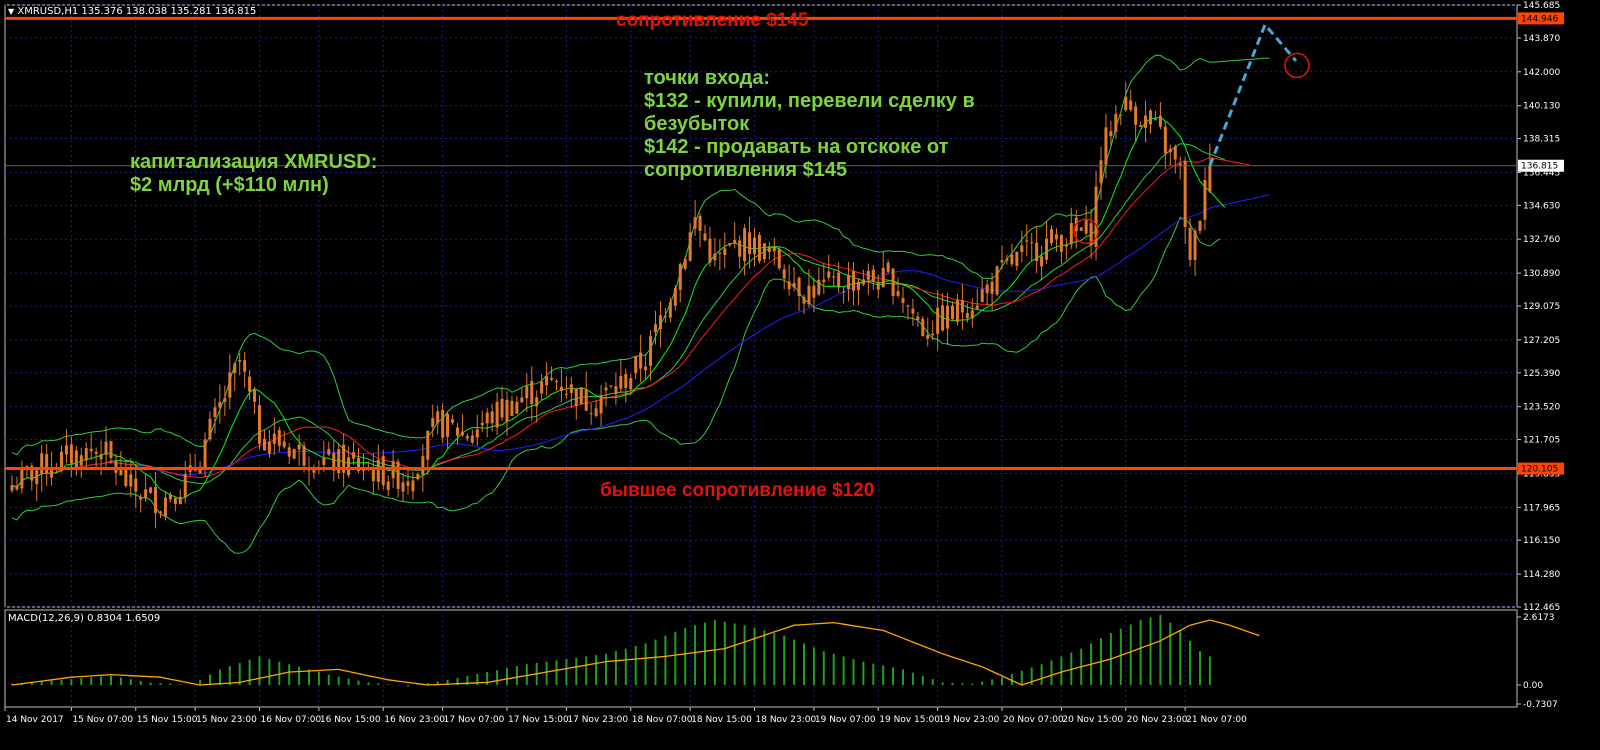 Image resolution: width=1600 pixels, height=750 pixels. I want to click on time-tick-label: 15 Nov 15:00, so click(167, 720).